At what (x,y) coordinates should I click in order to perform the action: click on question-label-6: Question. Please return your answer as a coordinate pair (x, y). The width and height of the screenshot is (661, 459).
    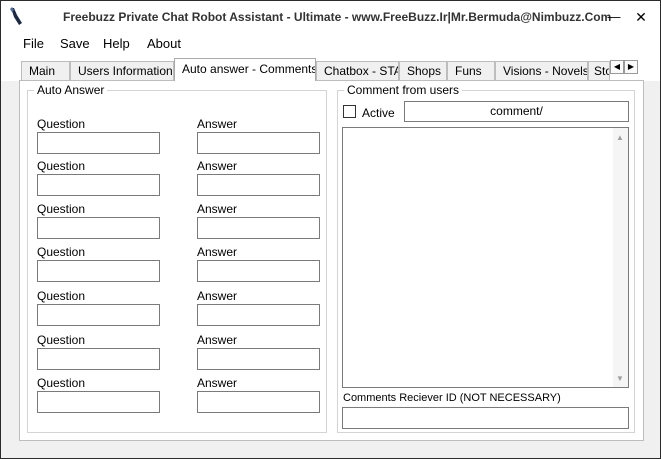
    Looking at the image, I should click on (61, 340).